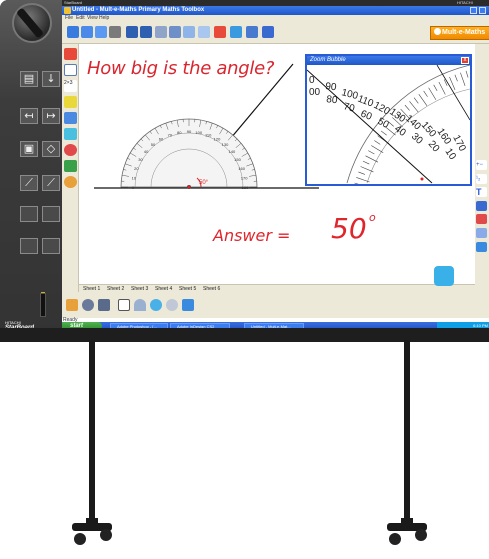 The image size is (489, 559). What do you see at coordinates (70, 118) in the screenshot?
I see `ruler-icon` at bounding box center [70, 118].